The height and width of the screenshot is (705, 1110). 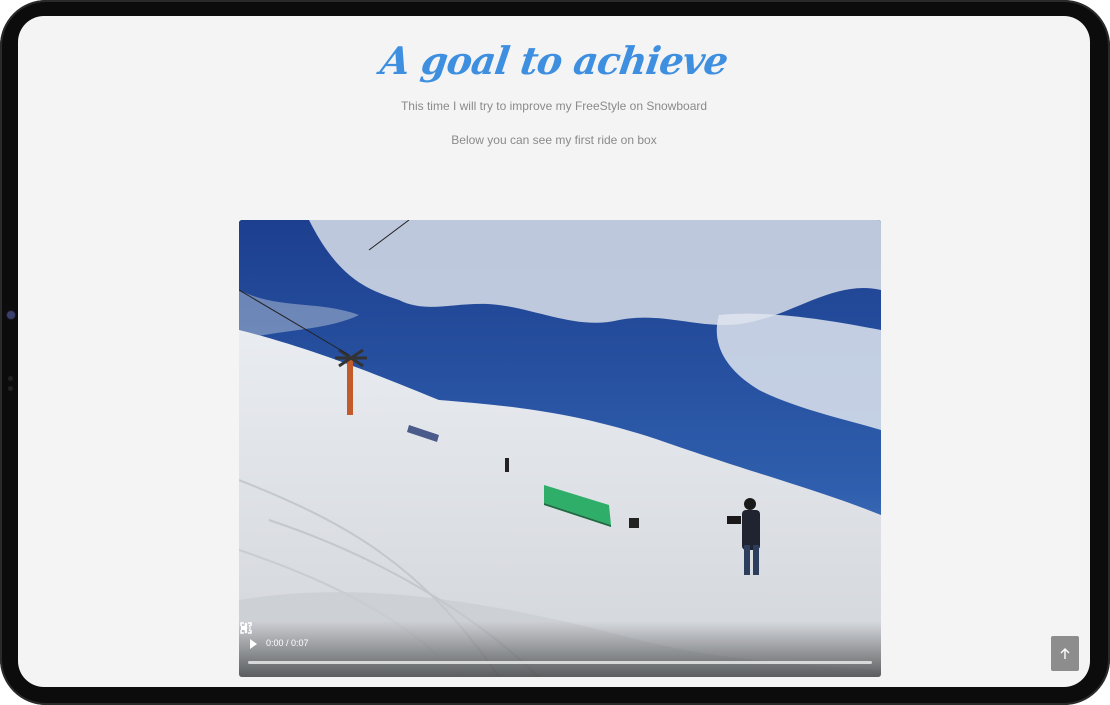 What do you see at coordinates (254, 644) in the screenshot?
I see `play-icon` at bounding box center [254, 644].